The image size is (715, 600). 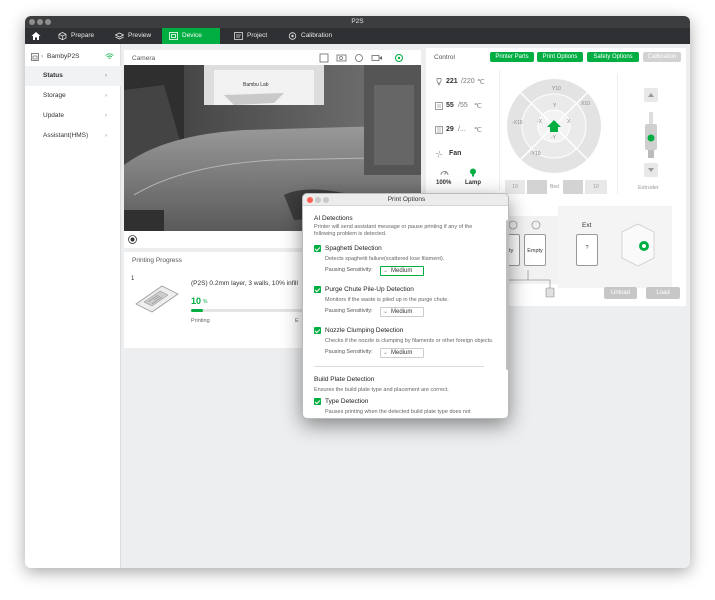 I want to click on speed-value: 100%, so click(x=443, y=183).